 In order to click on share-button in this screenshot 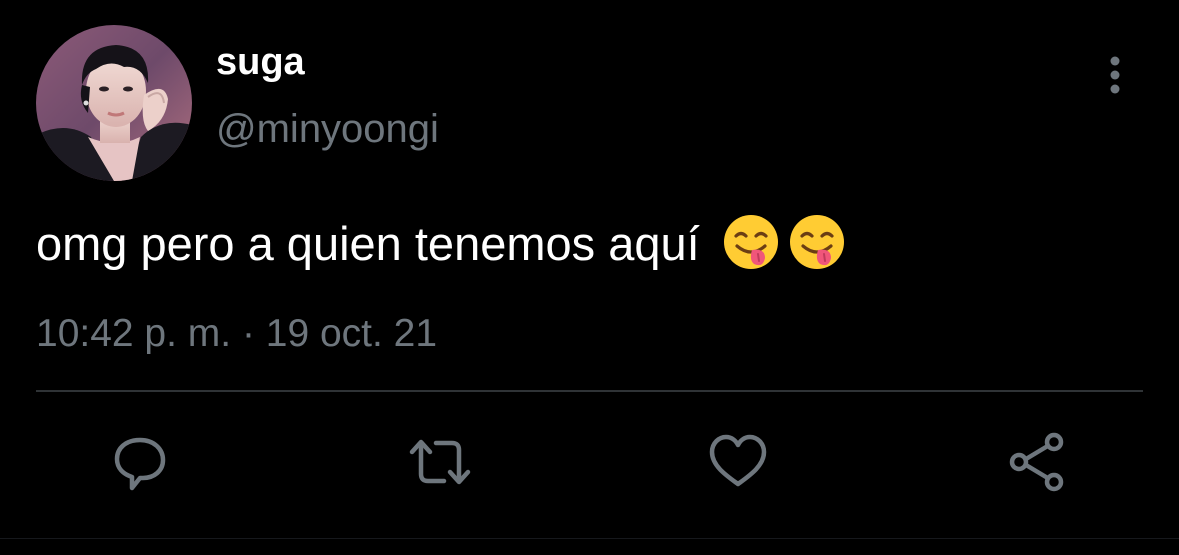, I will do `click(1038, 462)`.